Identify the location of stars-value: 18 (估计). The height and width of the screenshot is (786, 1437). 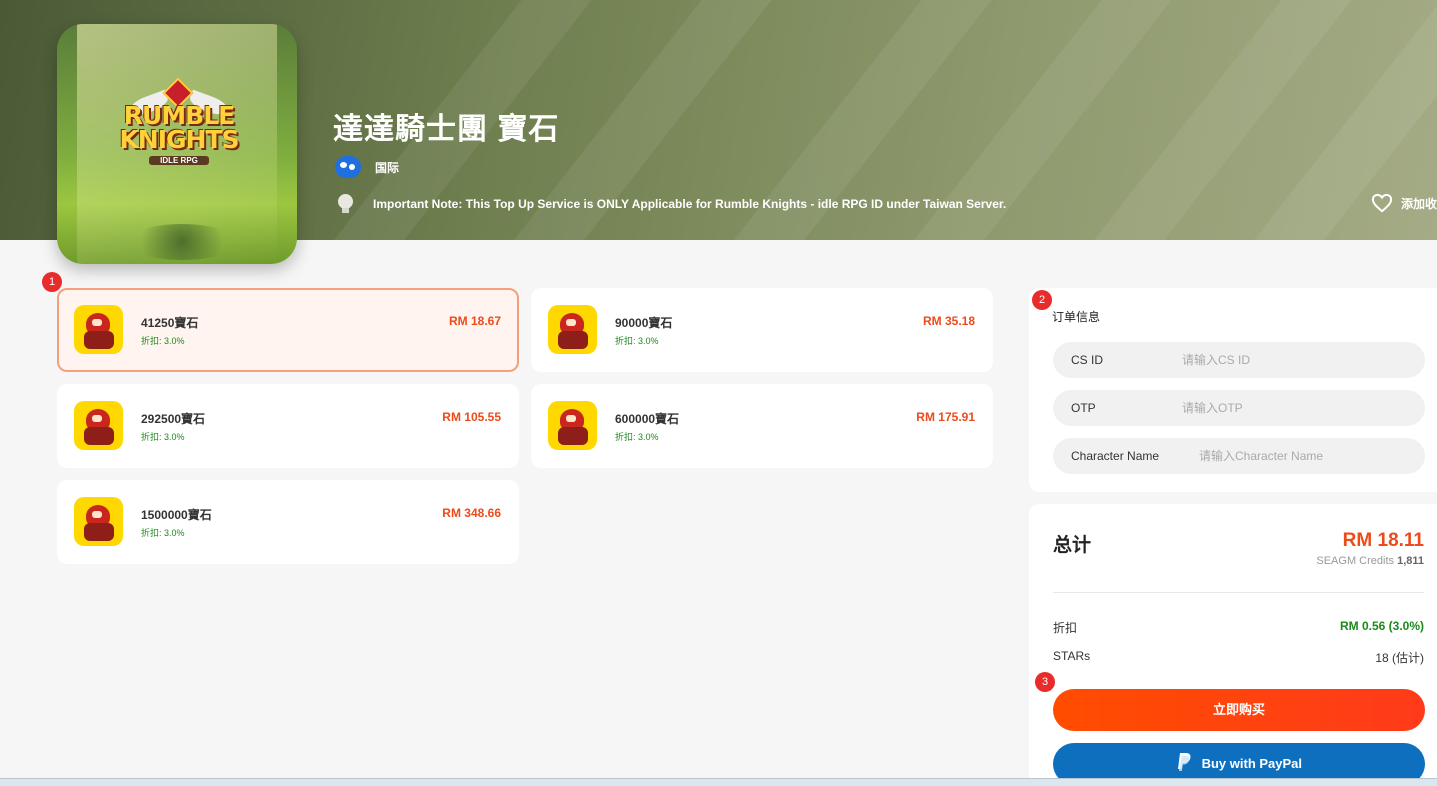
(1399, 658).